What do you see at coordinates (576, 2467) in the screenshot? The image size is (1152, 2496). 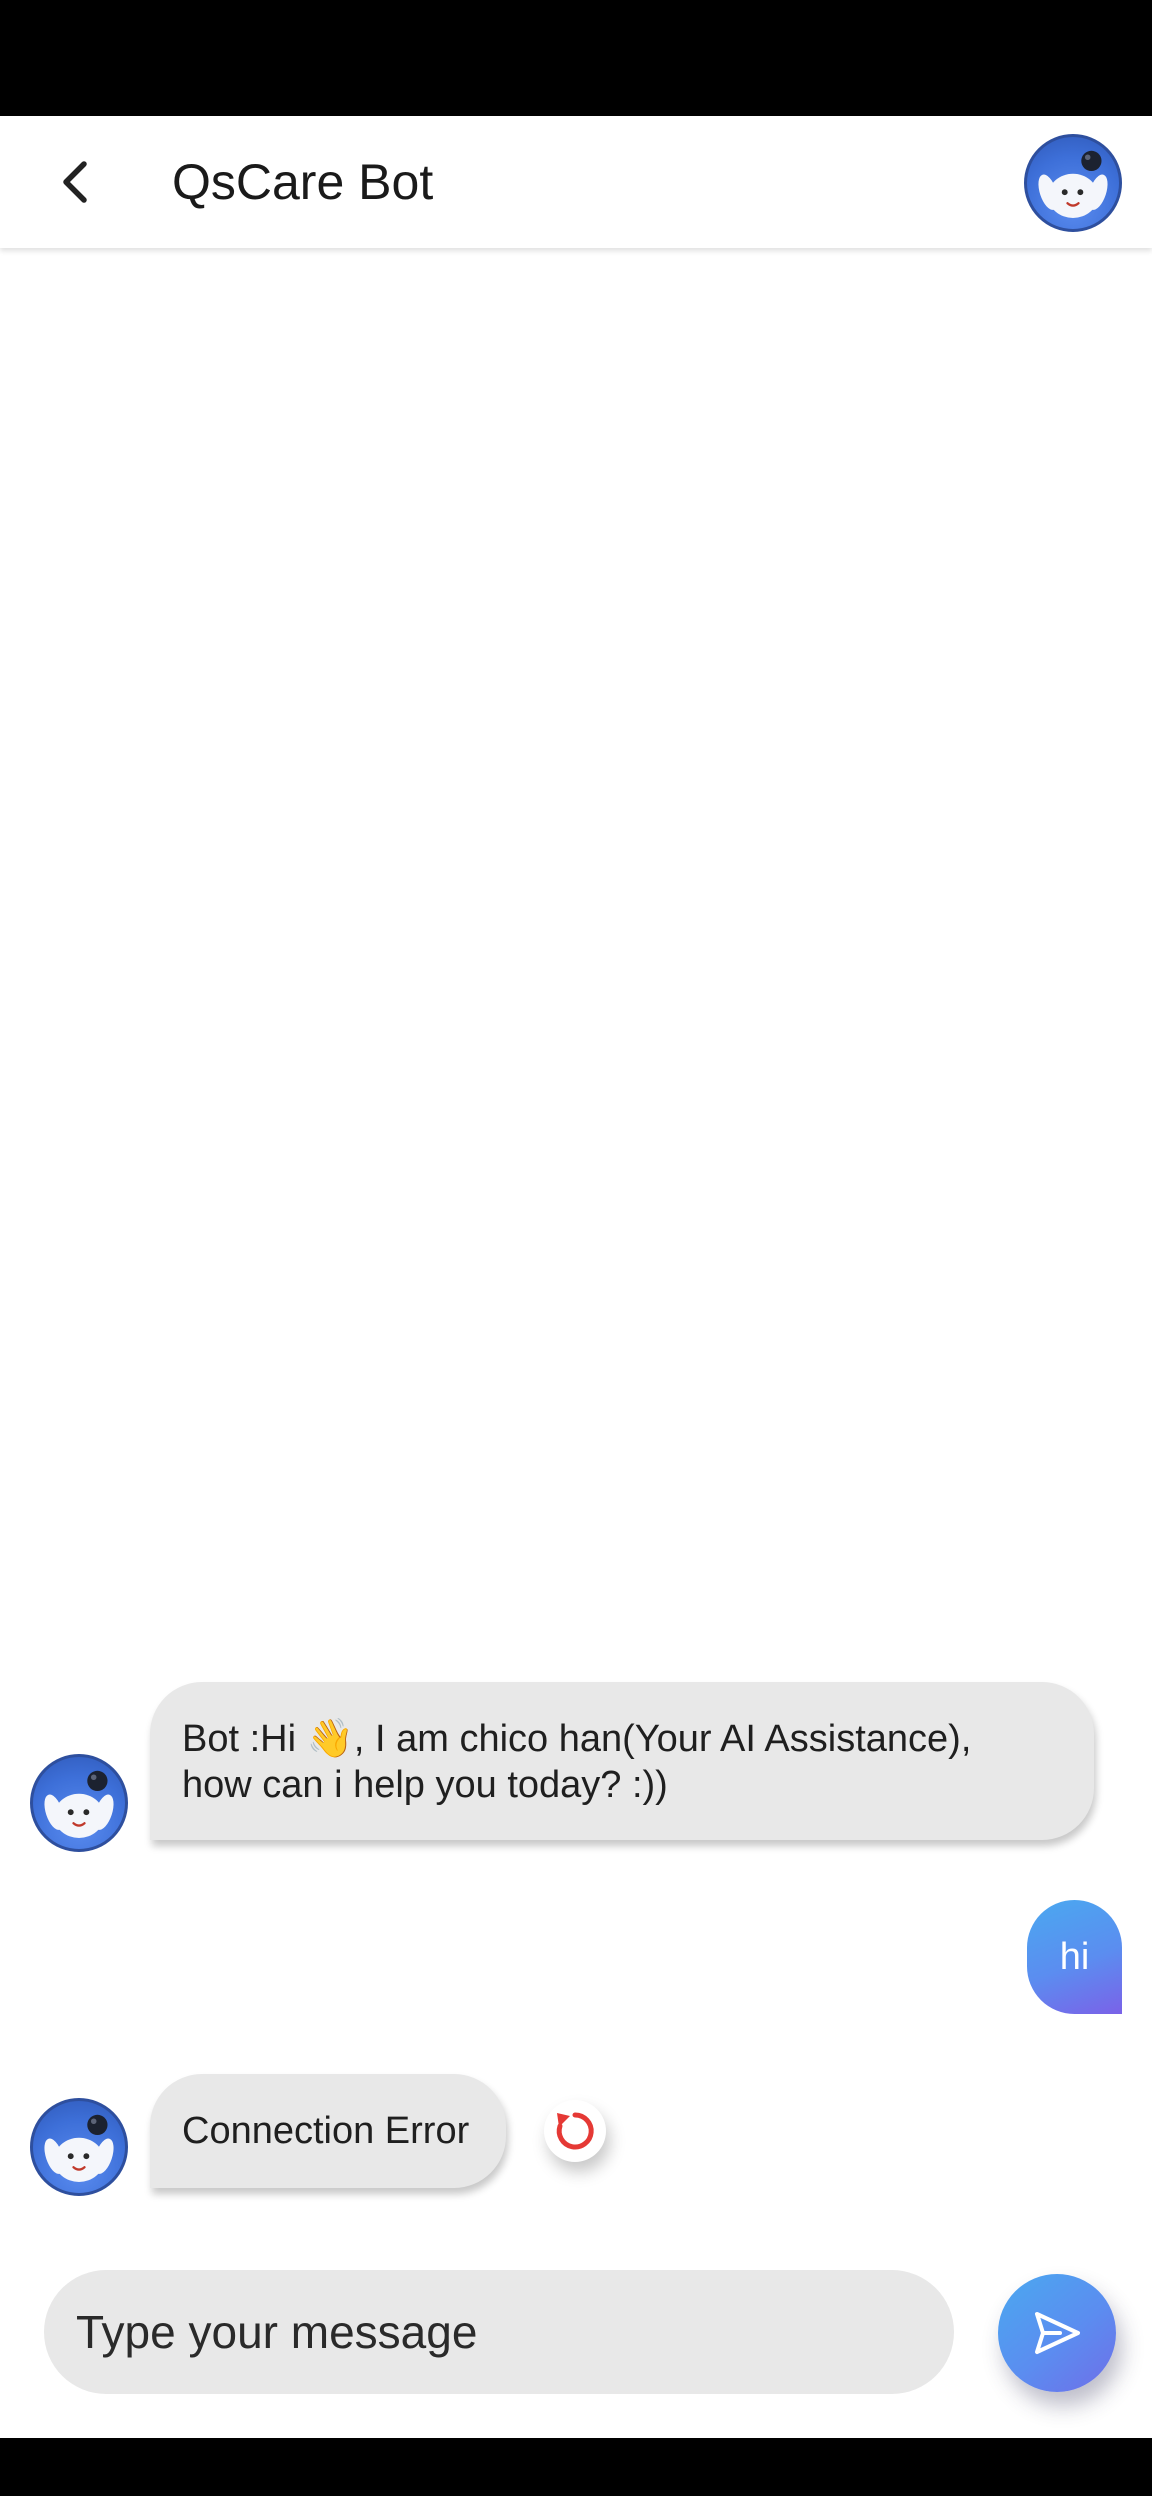 I see `navigation-bar` at bounding box center [576, 2467].